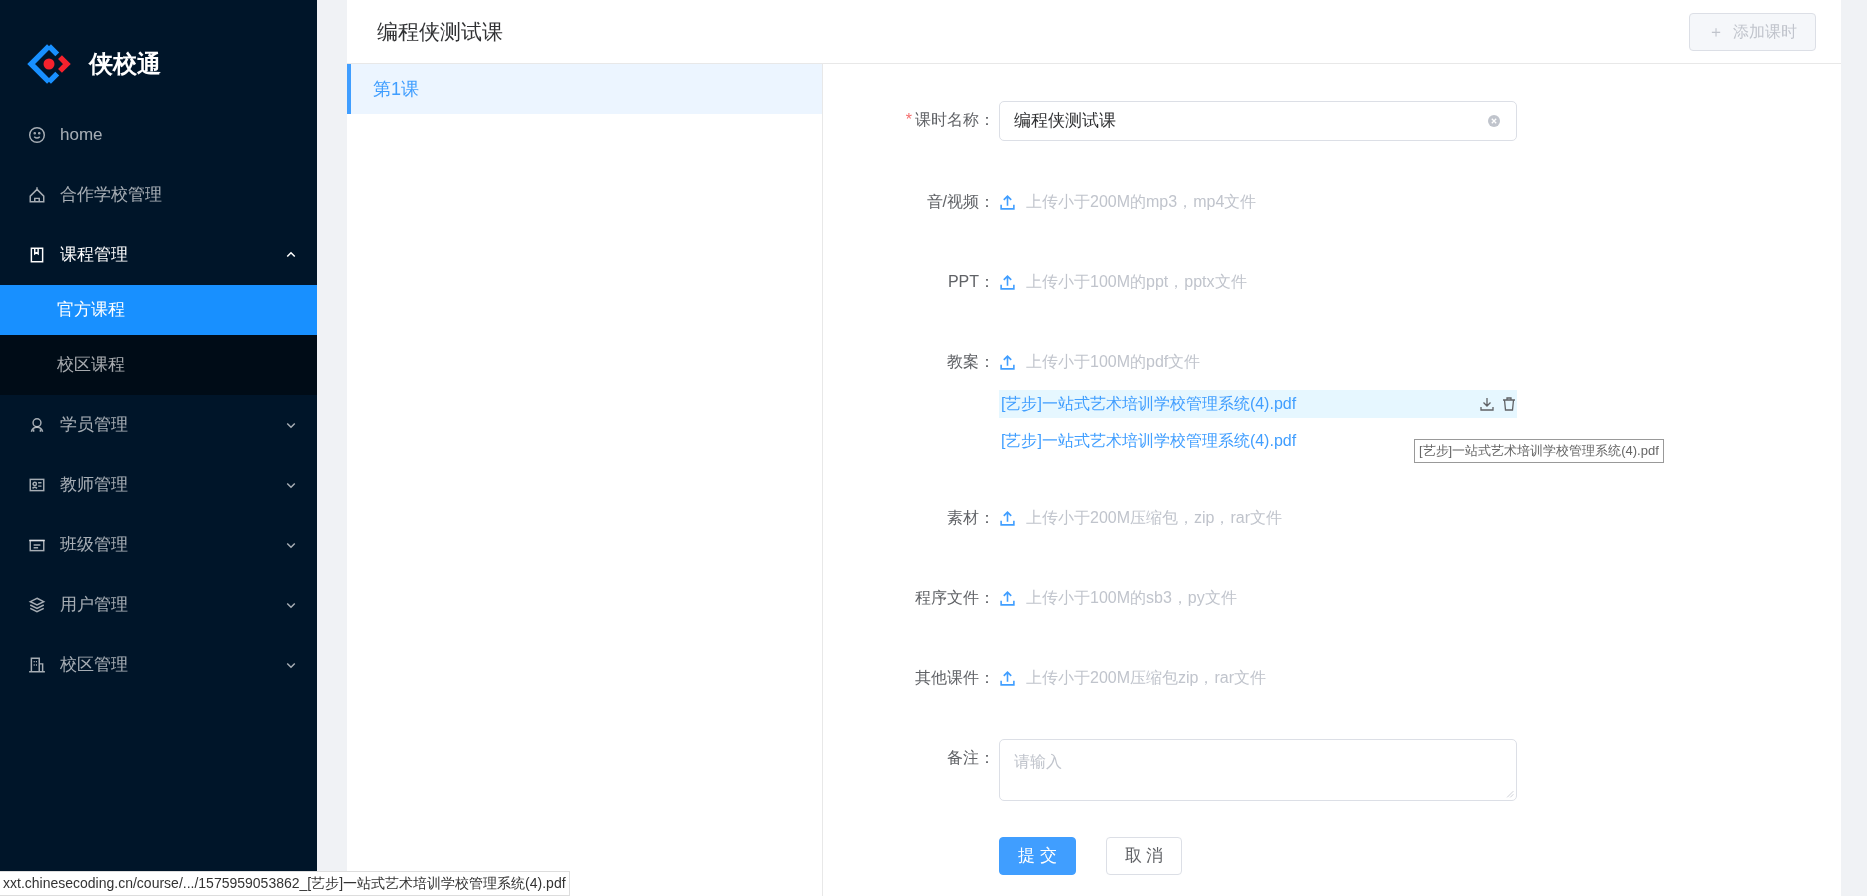 The image size is (1867, 896). Describe the element at coordinates (158, 365) in the screenshot. I see `submenu-item: 校区课程` at that location.